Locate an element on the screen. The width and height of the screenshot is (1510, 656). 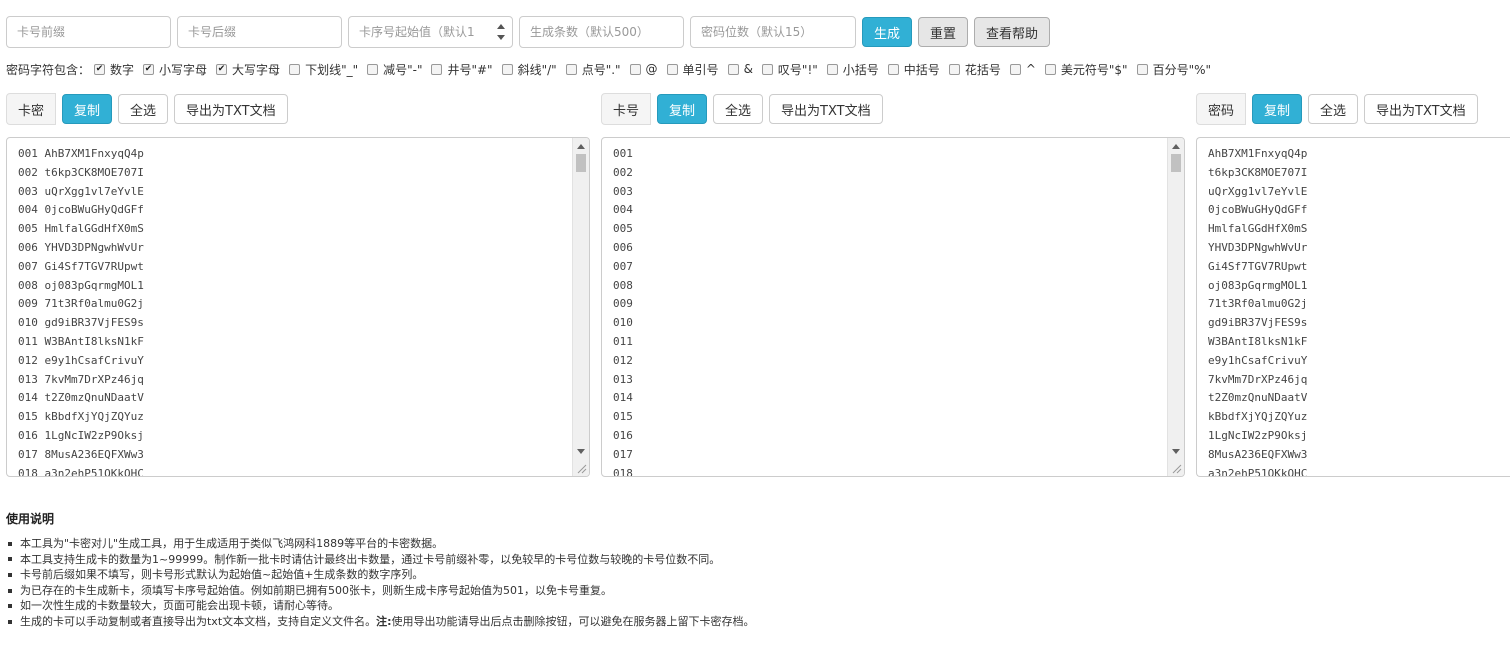
cardno-select-all-button: 全选 is located at coordinates (738, 109).